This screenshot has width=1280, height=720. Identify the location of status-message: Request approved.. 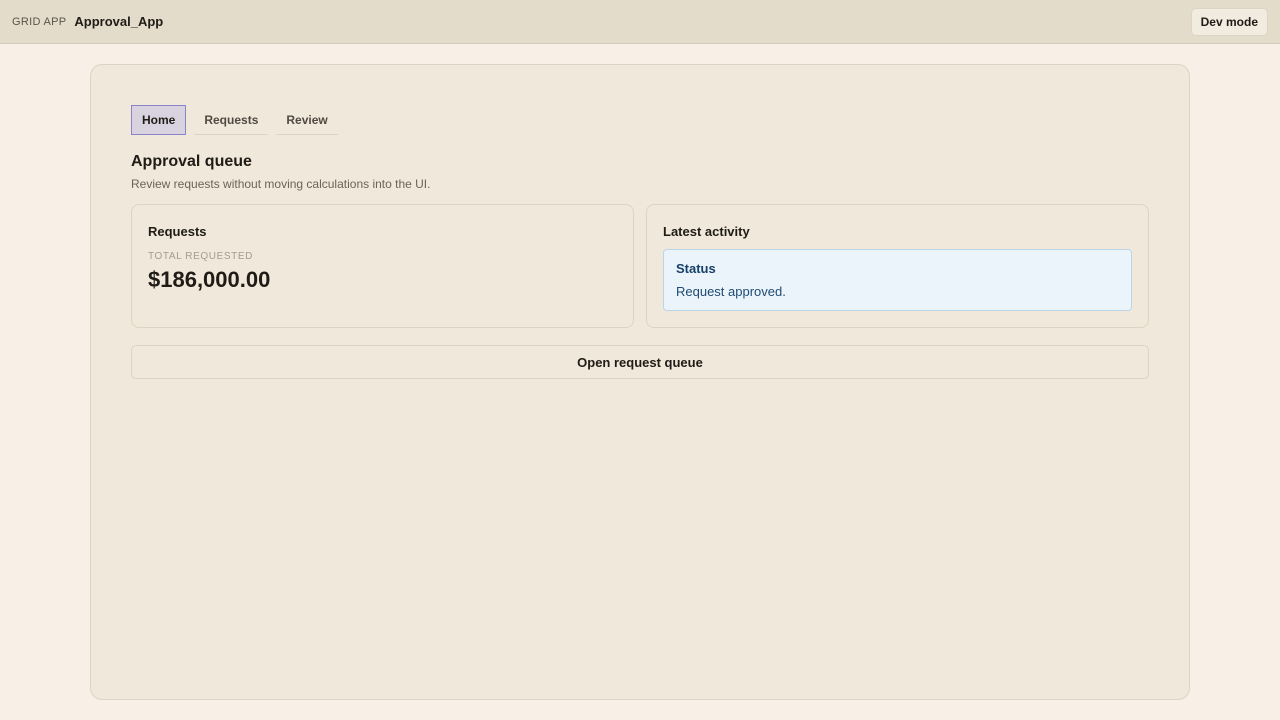
(731, 291).